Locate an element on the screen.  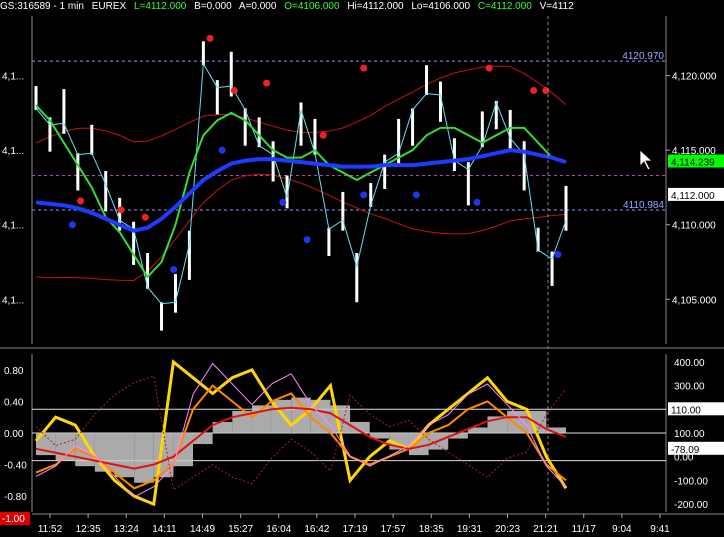
reference-line-label: 4120.970 is located at coordinates (643, 56).